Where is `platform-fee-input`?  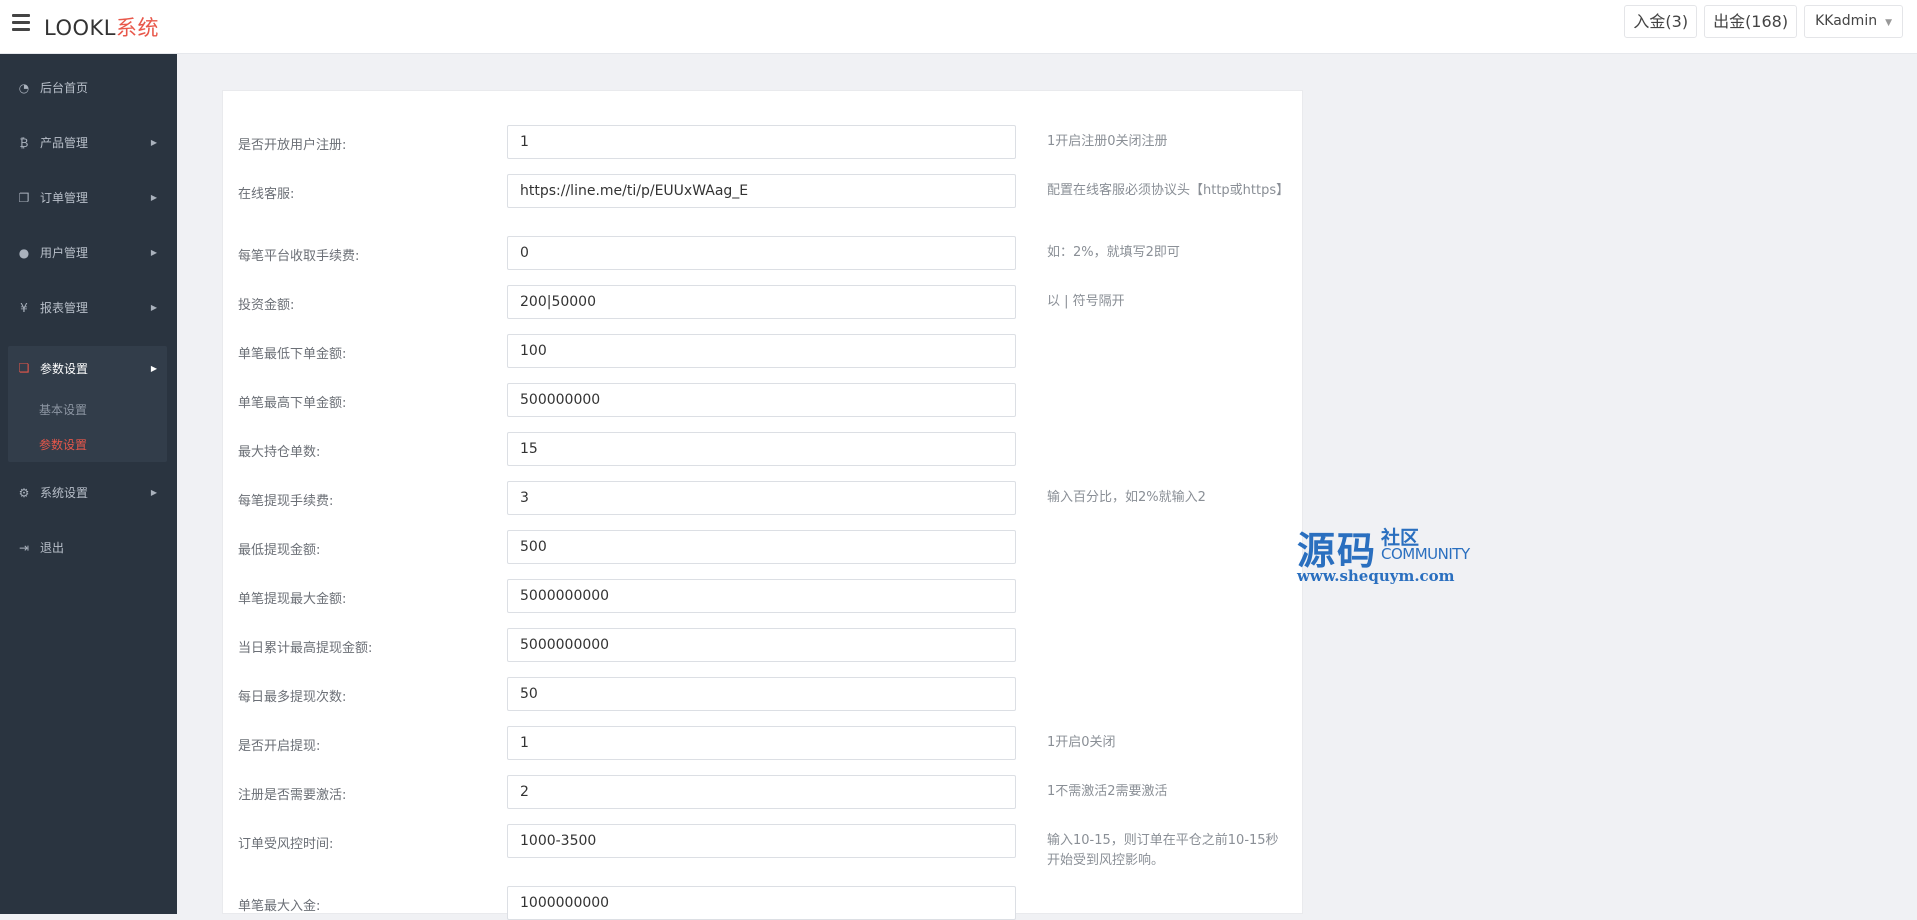 platform-fee-input is located at coordinates (761, 253).